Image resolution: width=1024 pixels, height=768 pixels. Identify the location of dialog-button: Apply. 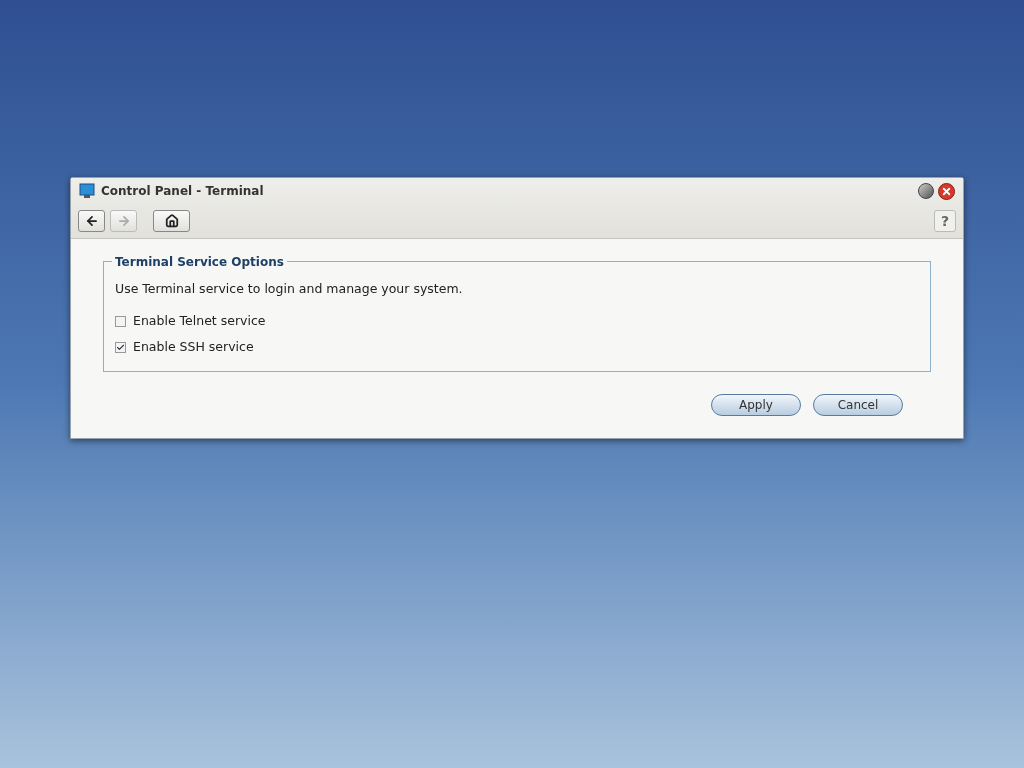
(756, 404).